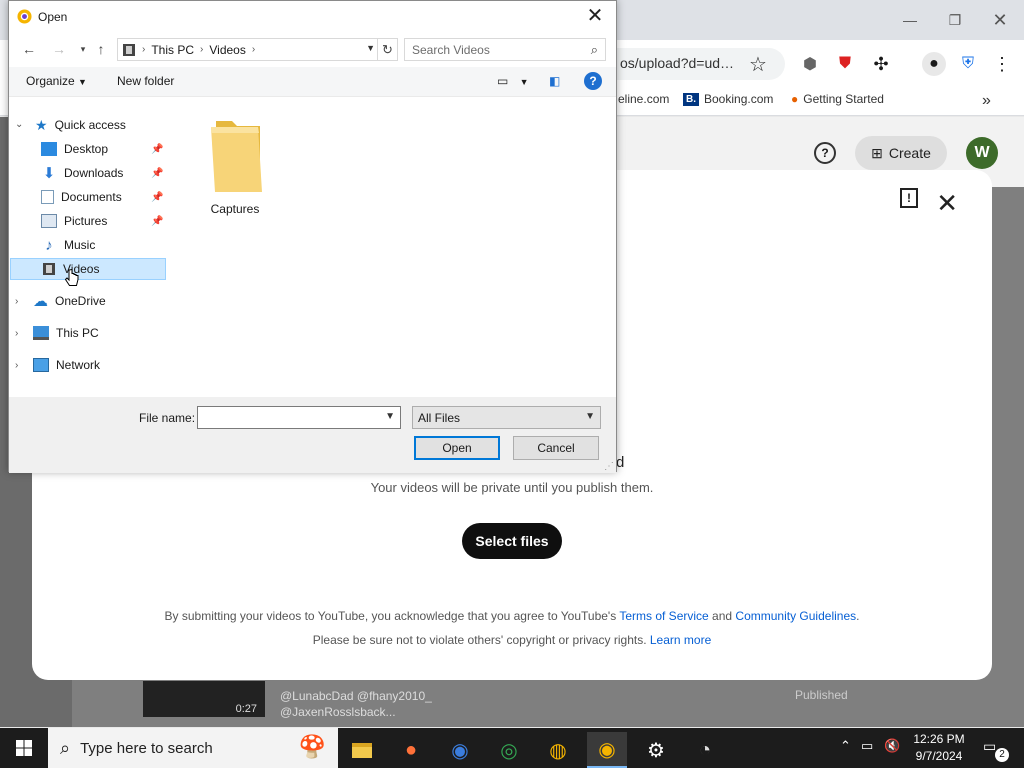  Describe the element at coordinates (80, 125) in the screenshot. I see `nav-item-quick-access: ★ Quick access` at that location.